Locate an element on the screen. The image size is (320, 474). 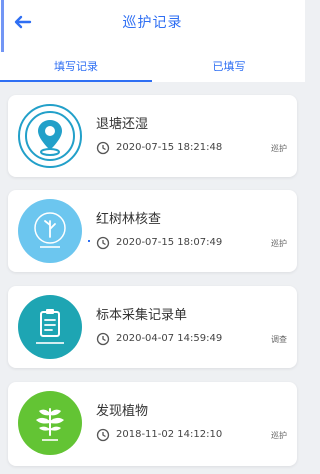
record-title: 标本采集记录单 is located at coordinates (142, 315).